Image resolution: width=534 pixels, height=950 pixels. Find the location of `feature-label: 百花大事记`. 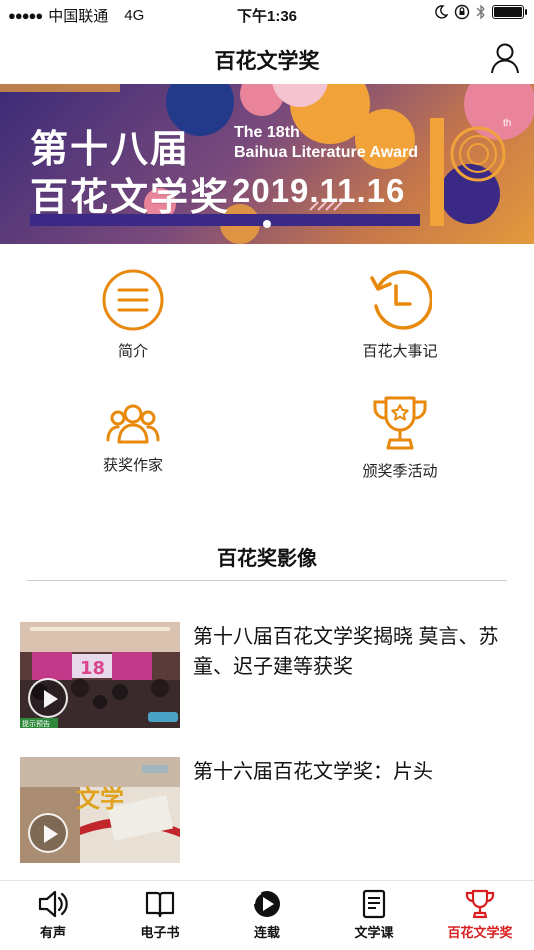

feature-label: 百花大事记 is located at coordinates (400, 351).